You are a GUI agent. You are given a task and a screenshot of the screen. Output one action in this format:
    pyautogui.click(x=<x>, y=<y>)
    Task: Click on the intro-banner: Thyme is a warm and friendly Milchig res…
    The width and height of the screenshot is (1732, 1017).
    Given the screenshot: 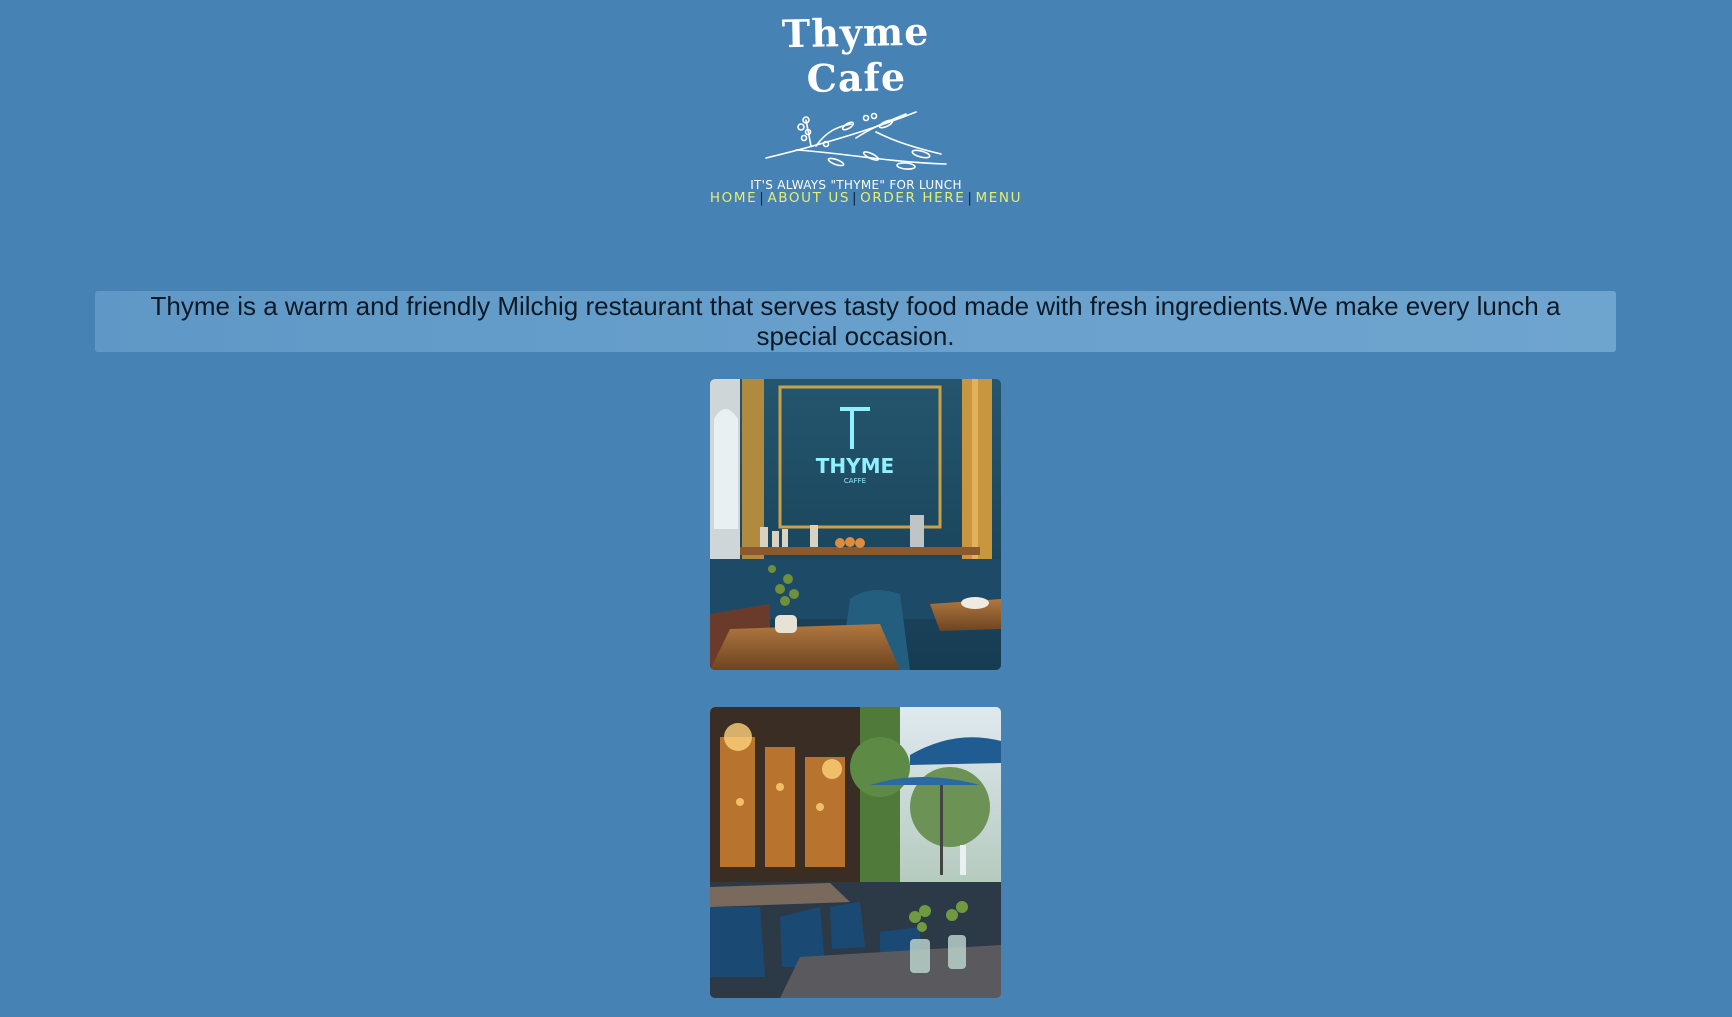 What is the action you would take?
    pyautogui.click(x=855, y=321)
    